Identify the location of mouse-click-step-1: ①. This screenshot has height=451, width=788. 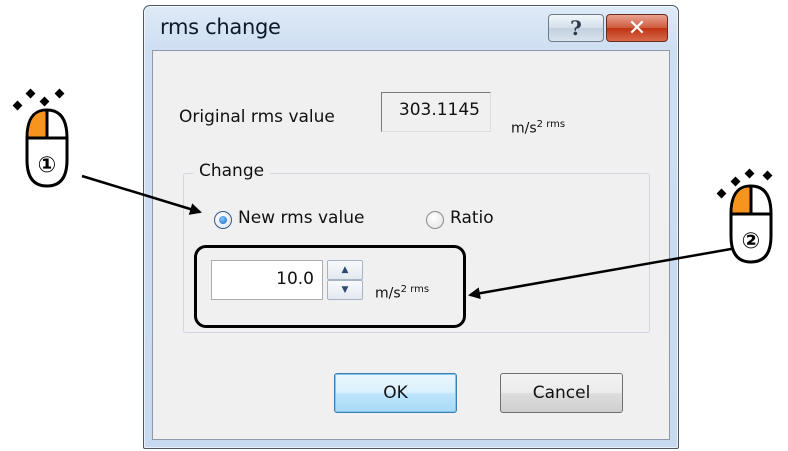
(50, 141).